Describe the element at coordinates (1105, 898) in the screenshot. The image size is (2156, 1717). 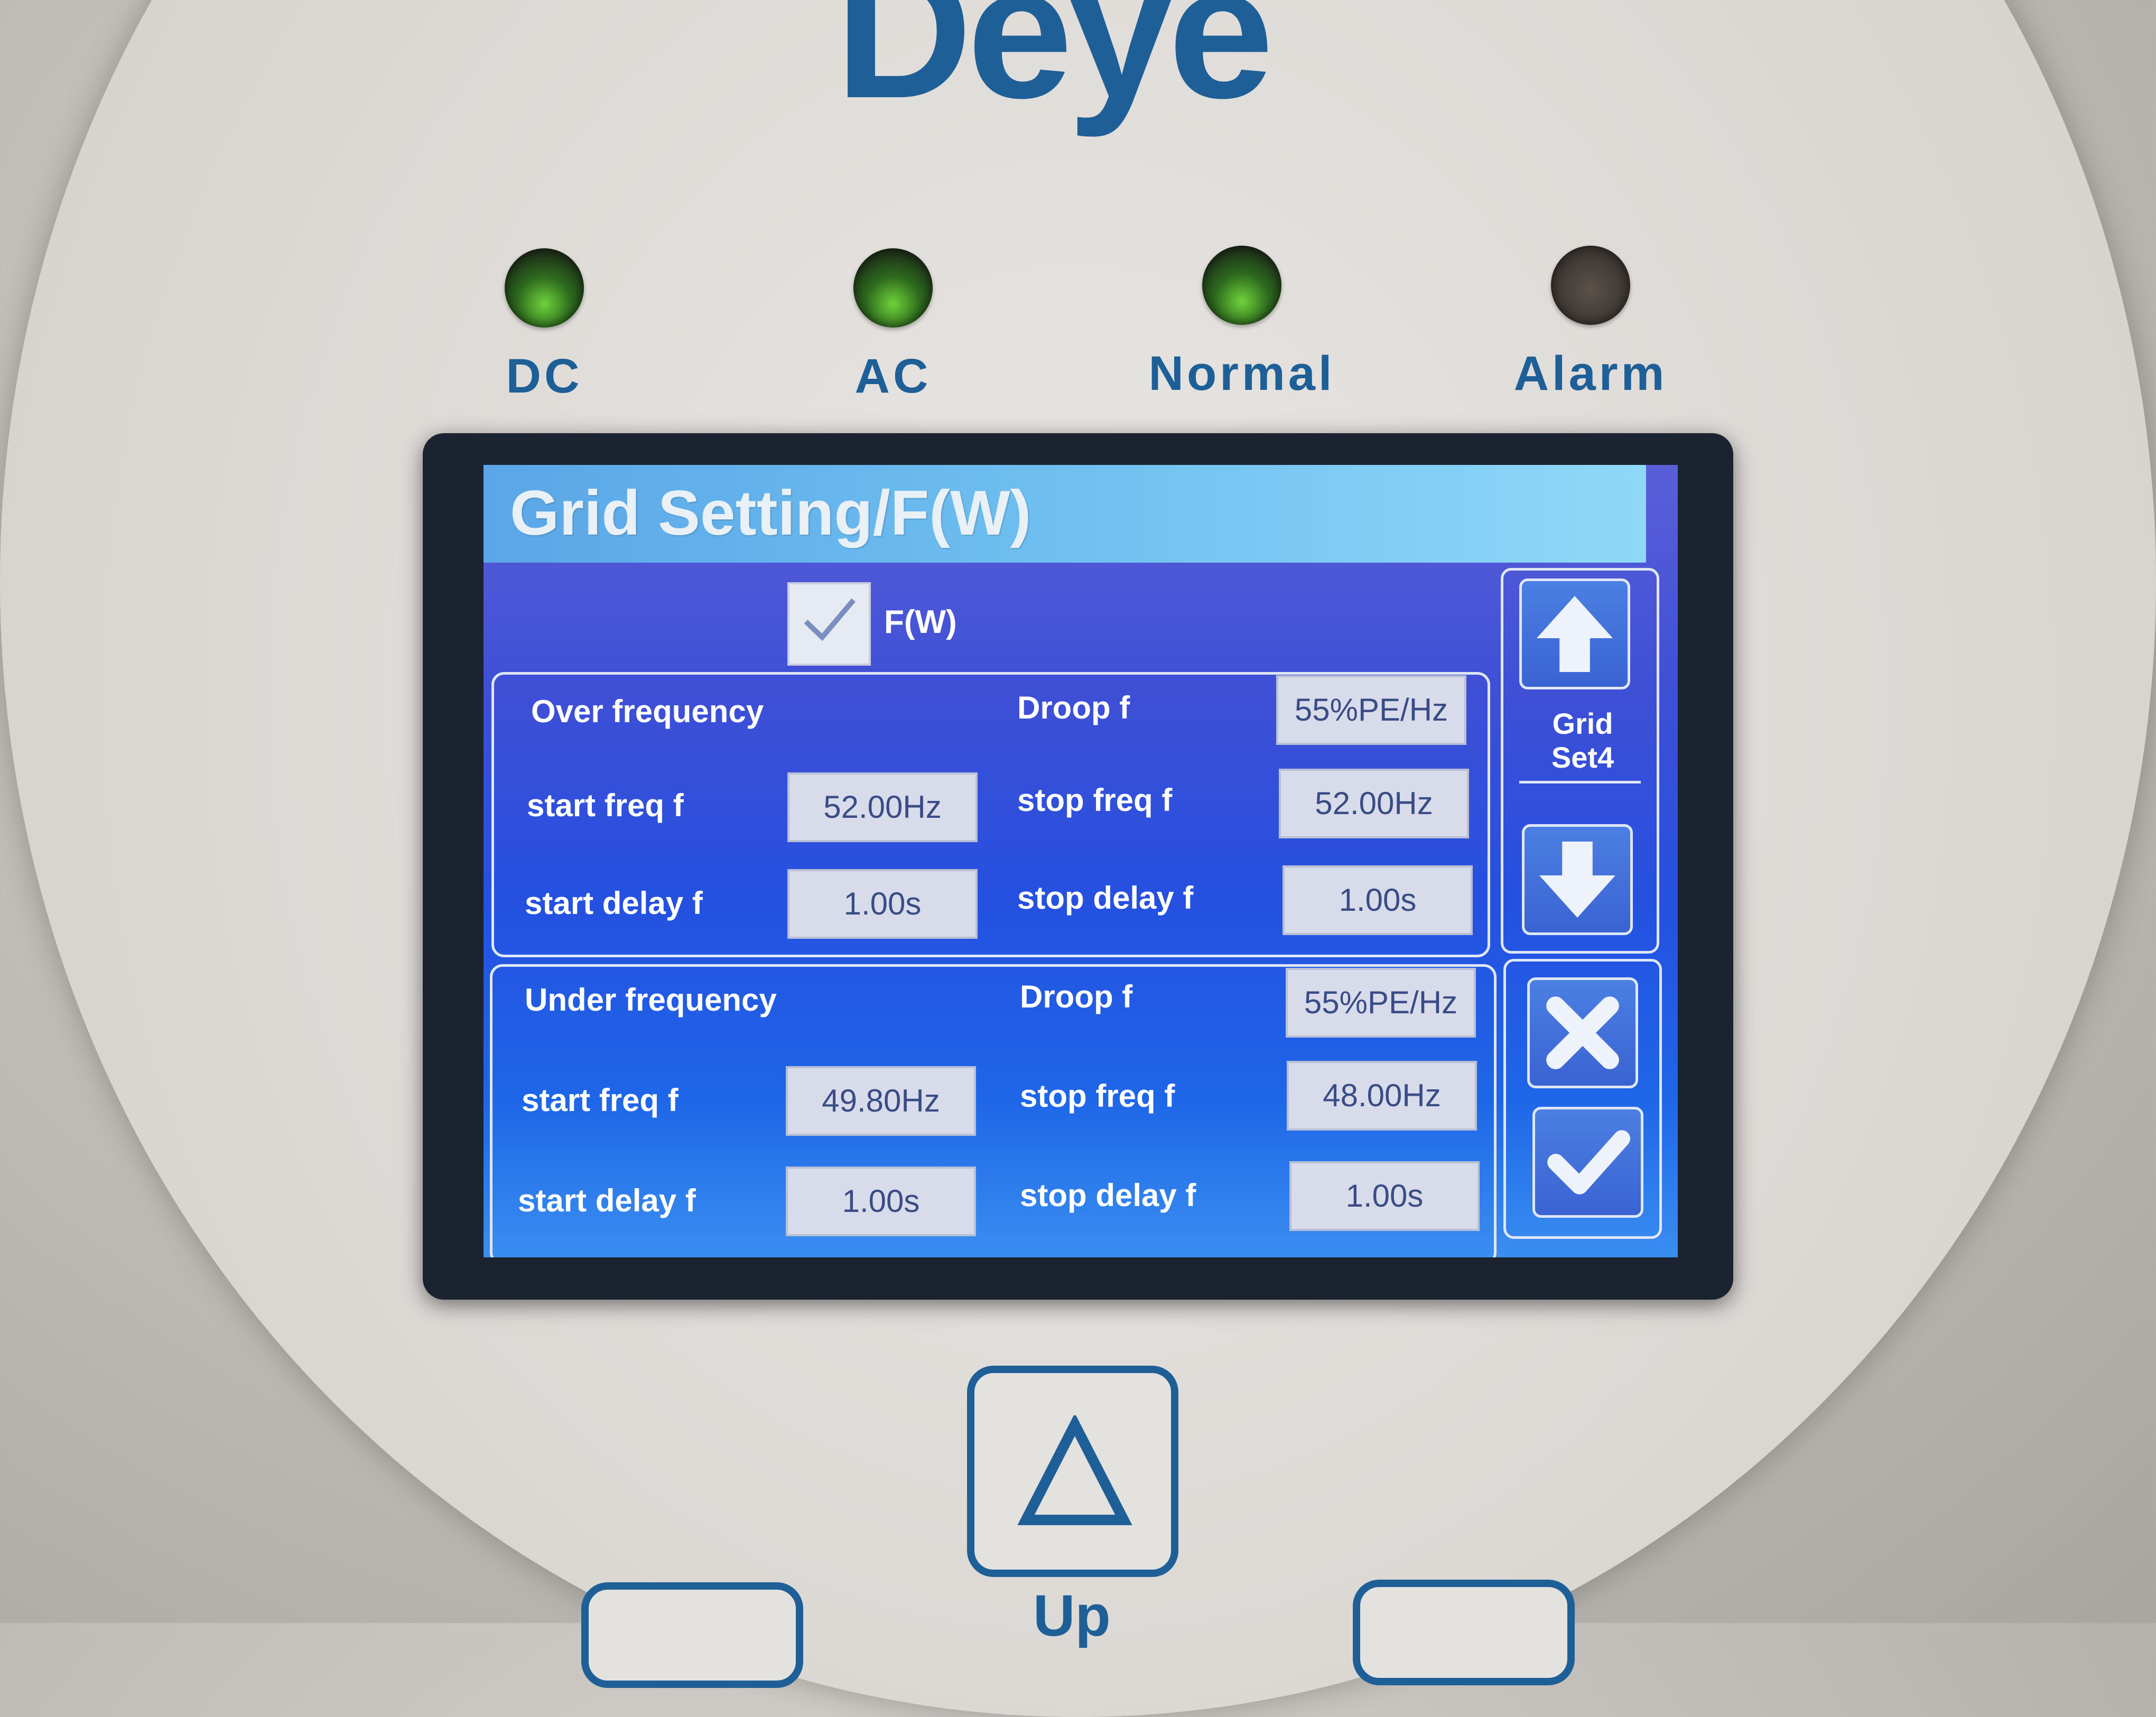
I see `over-stop-delay-label: stop delay f` at that location.